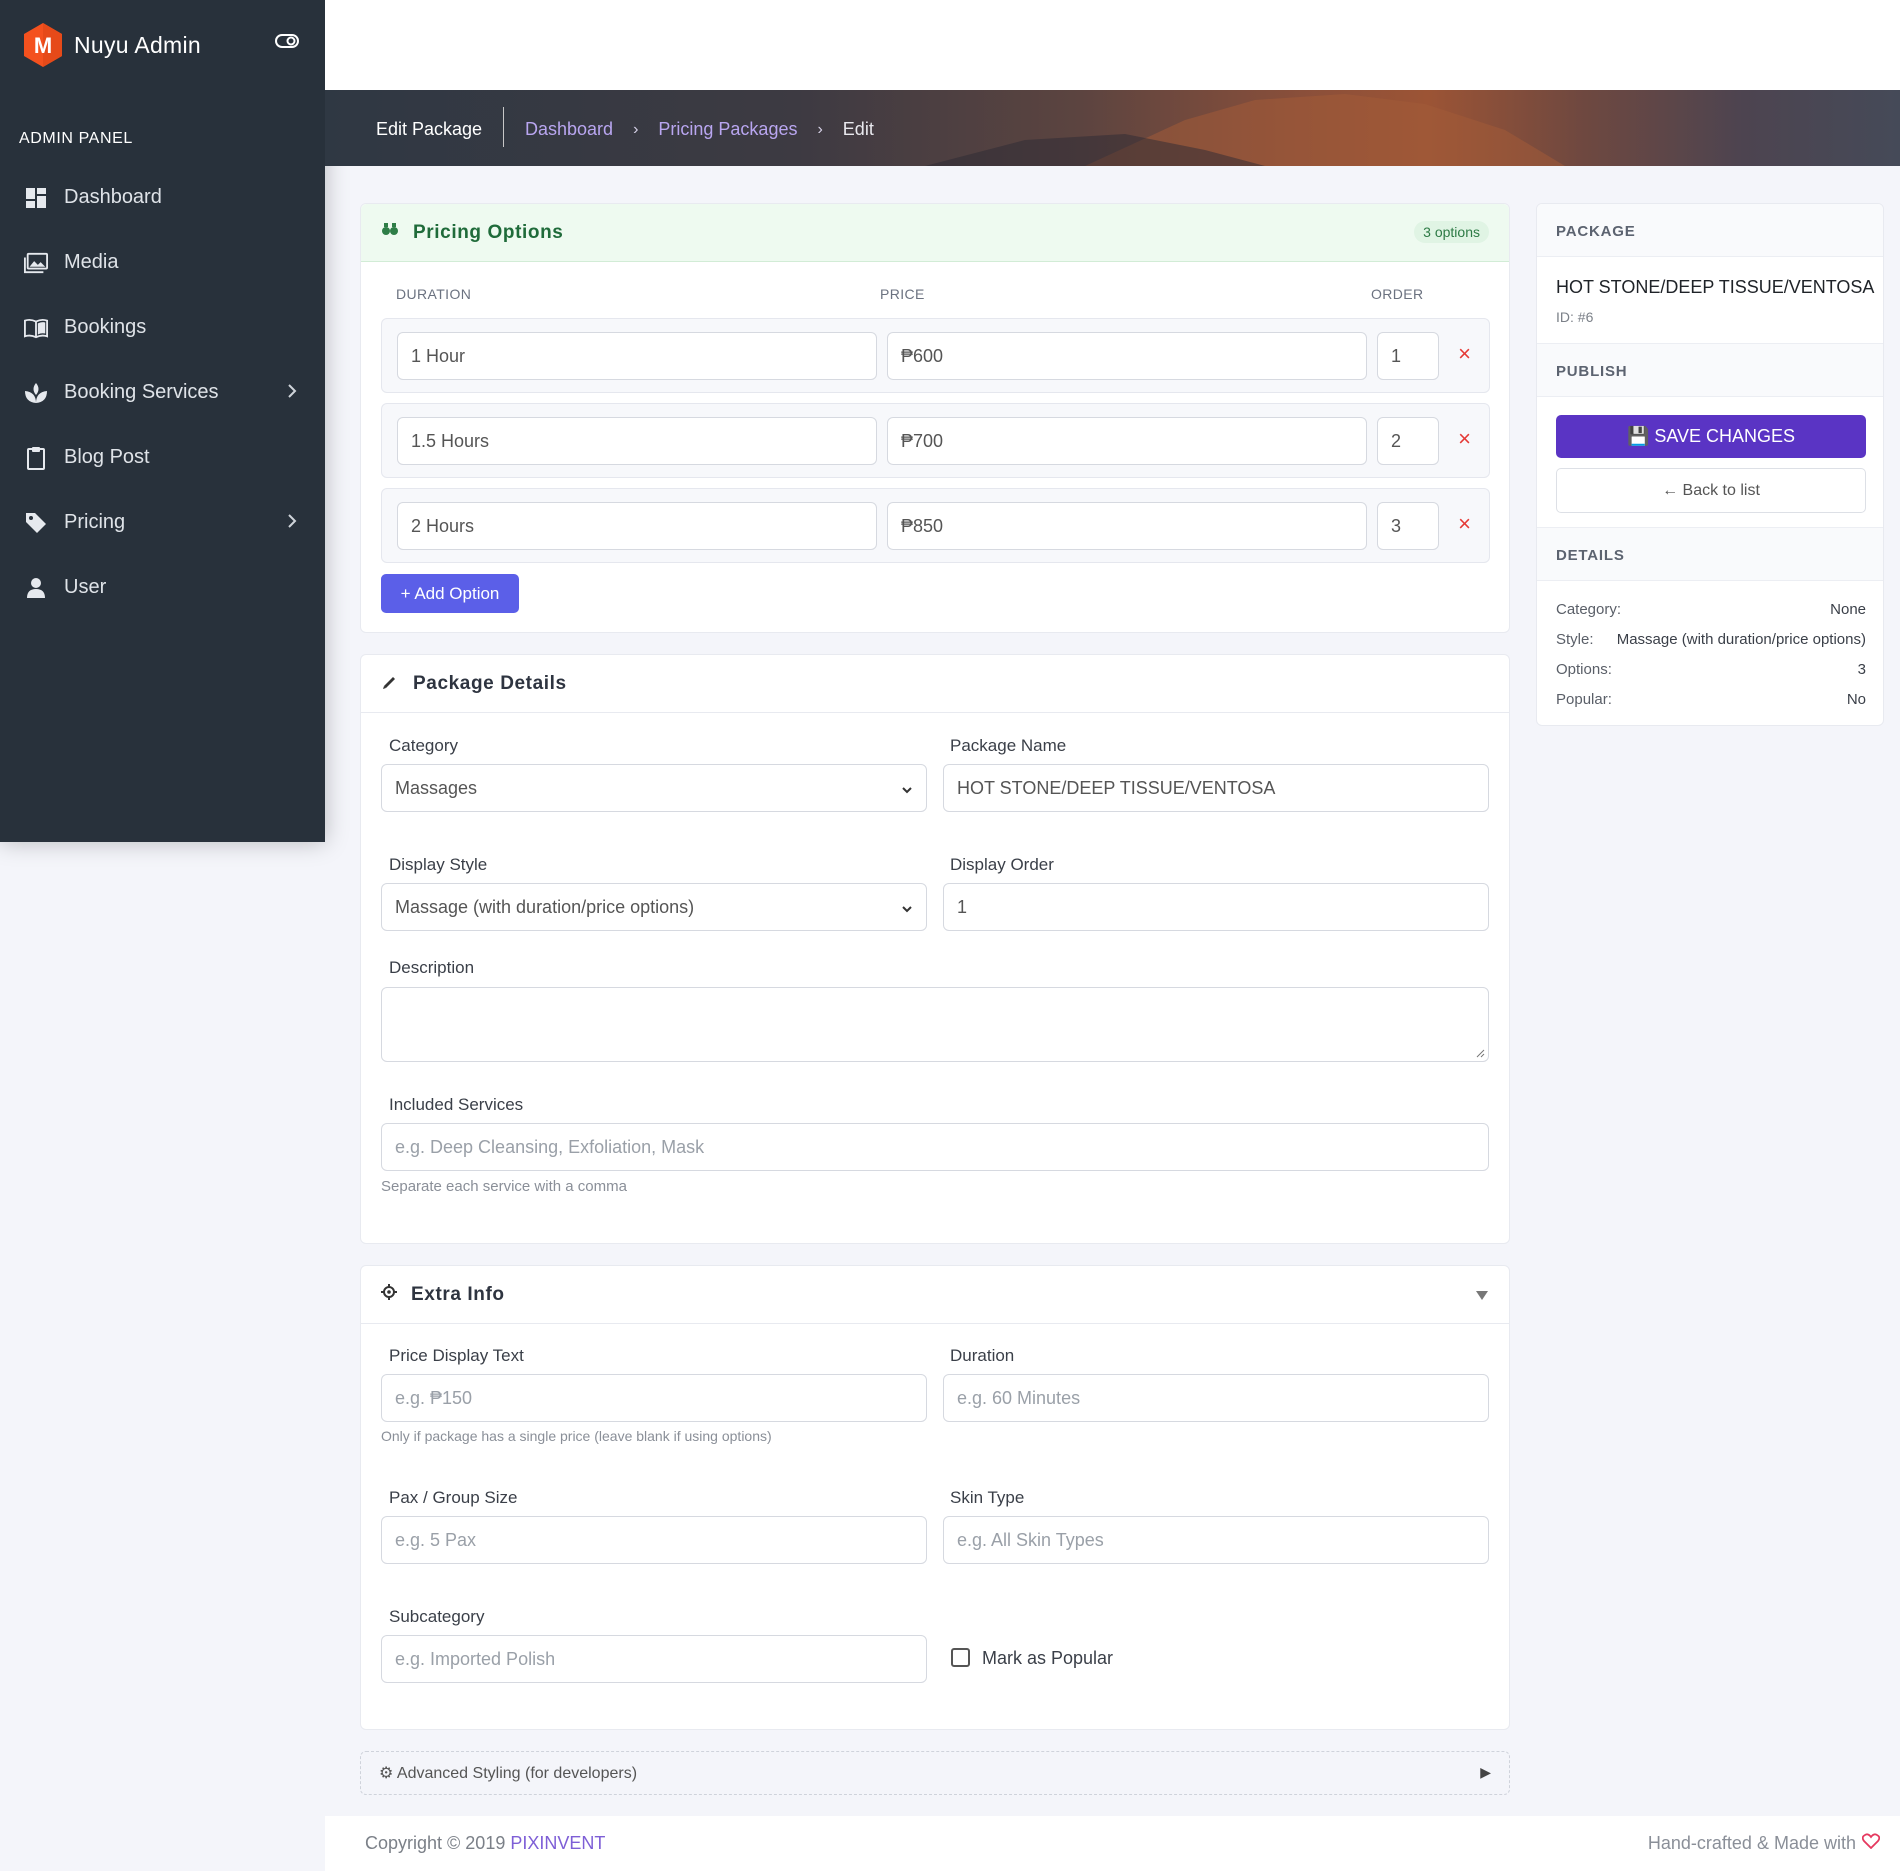  What do you see at coordinates (1216, 788) in the screenshot?
I see `package-name-input: HOT STONE/DEEP TISSUE/VENTOSA` at bounding box center [1216, 788].